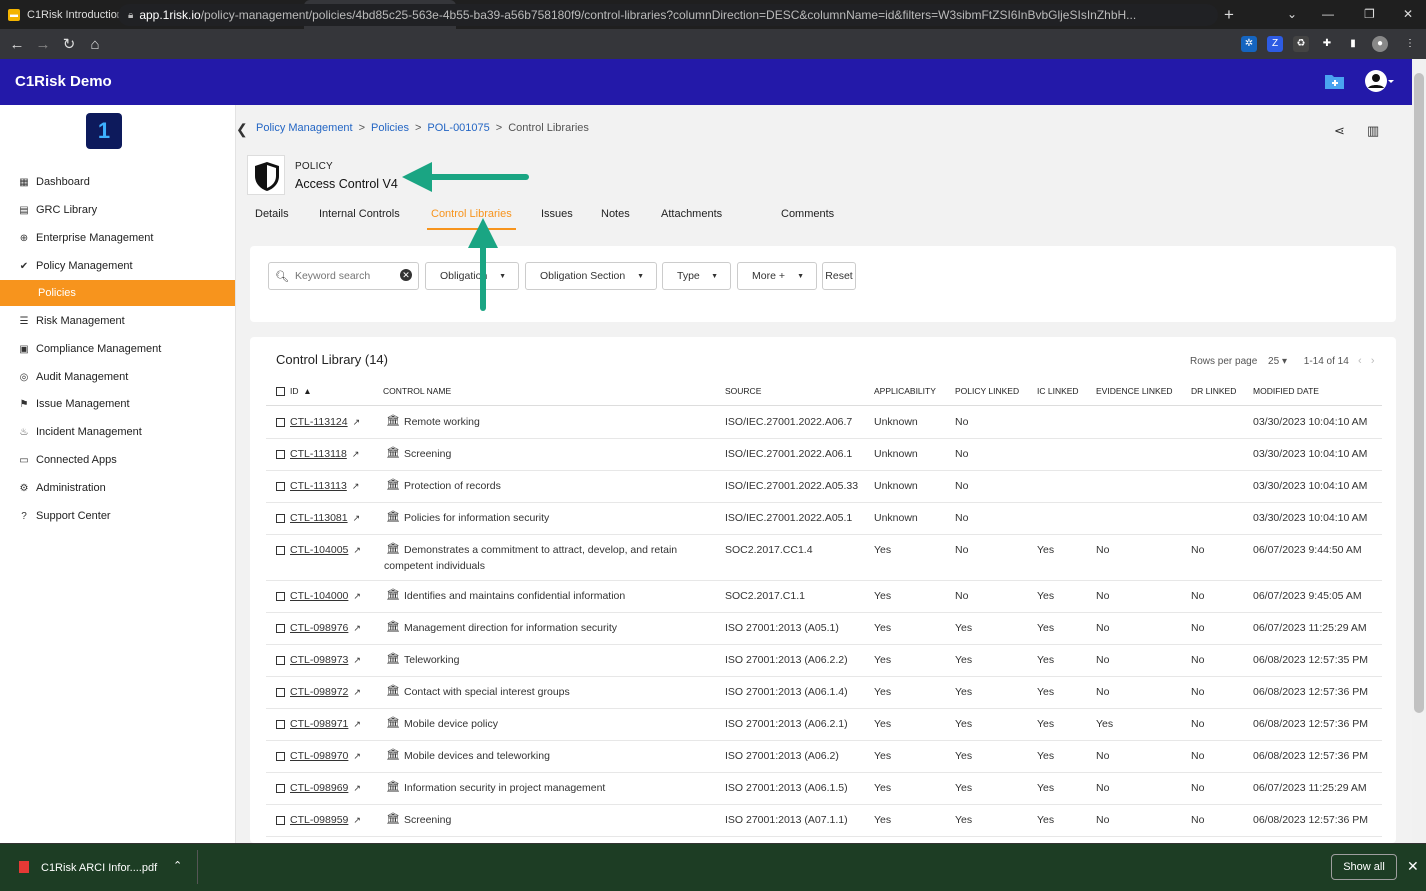 This screenshot has width=1426, height=891. What do you see at coordinates (319, 724) in the screenshot?
I see `control-id-link: CTL-098971` at bounding box center [319, 724].